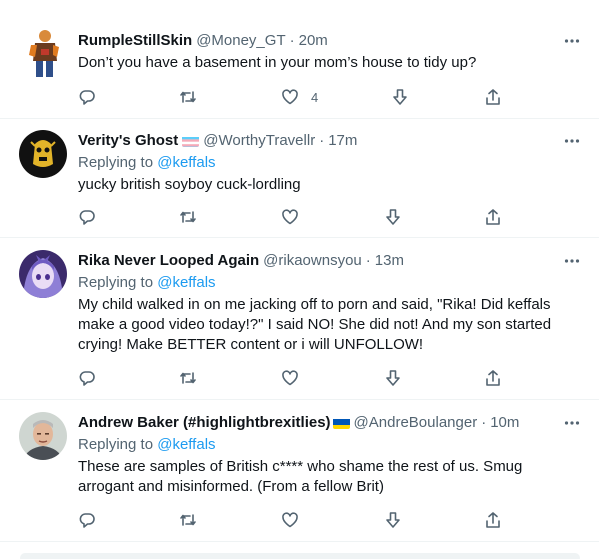  I want to click on ukraine-flag-icon, so click(341, 423).